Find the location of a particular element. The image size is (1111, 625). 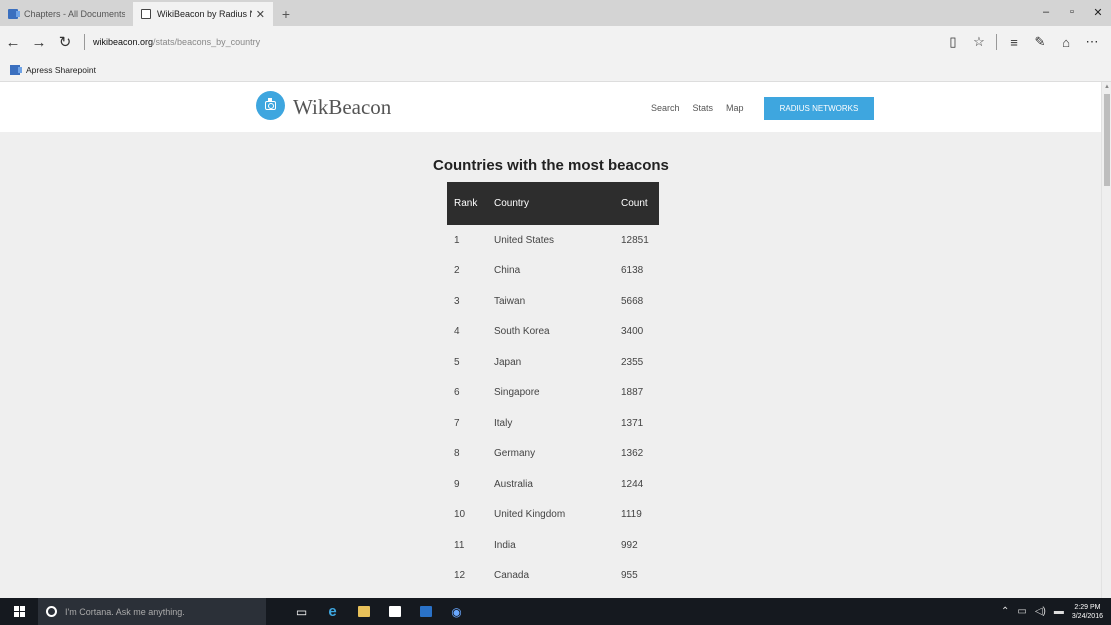

new-tab-button: + is located at coordinates (286, 14).